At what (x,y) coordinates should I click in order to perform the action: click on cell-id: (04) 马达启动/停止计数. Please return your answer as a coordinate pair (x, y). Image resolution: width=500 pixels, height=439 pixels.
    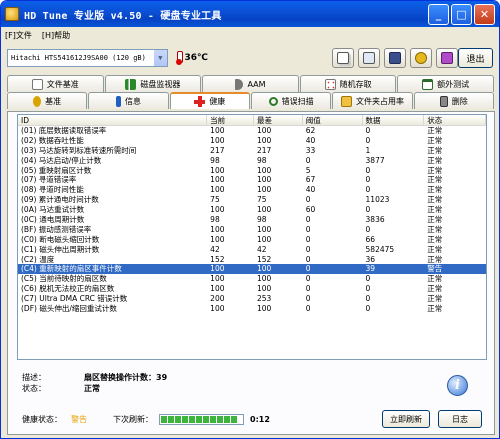
    Looking at the image, I should click on (61, 160).